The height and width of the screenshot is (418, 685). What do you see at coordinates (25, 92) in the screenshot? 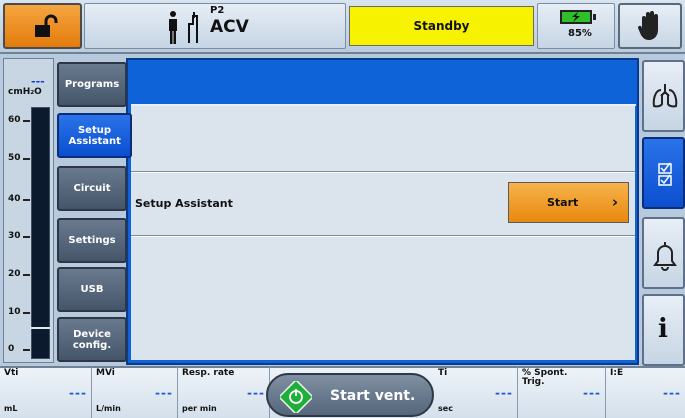
I see `pressure-unit: cmH₂O` at bounding box center [25, 92].